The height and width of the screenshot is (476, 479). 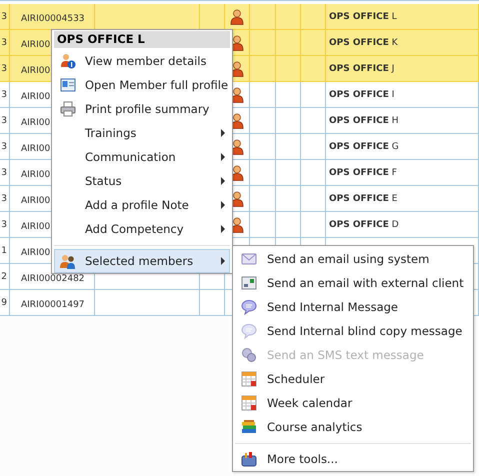 I want to click on member-name: OPS OFFICE L, so click(x=363, y=17).